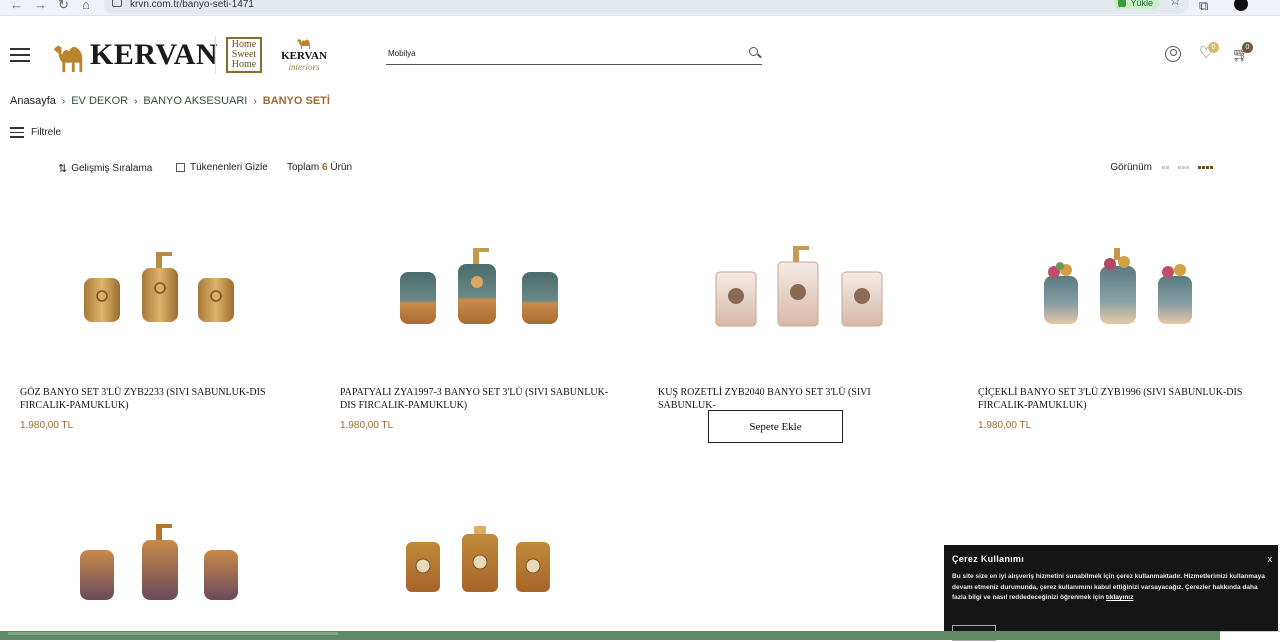 The image size is (1280, 642). Describe the element at coordinates (99, 101) in the screenshot. I see `breadcrumb-ev-dekor: EV DEKOR` at that location.